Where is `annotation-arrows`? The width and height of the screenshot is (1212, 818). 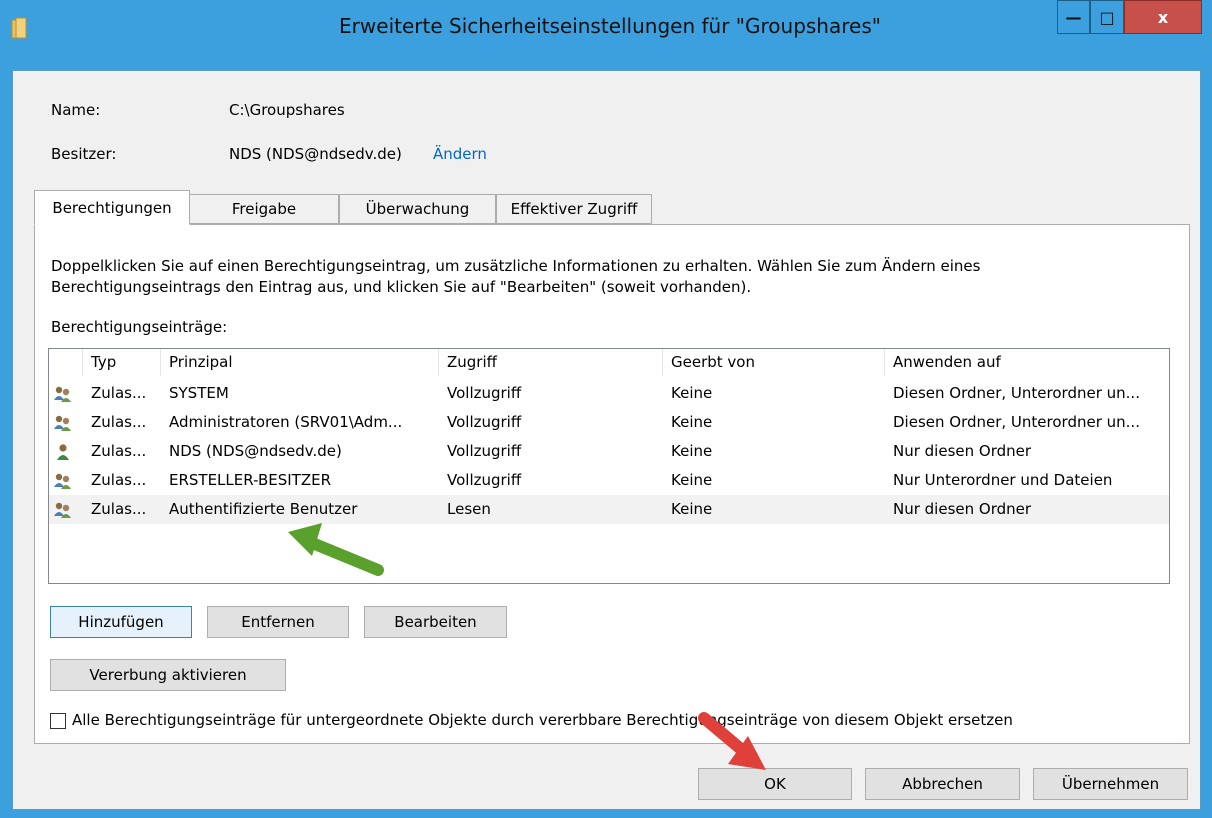
annotation-arrows is located at coordinates (527, 646).